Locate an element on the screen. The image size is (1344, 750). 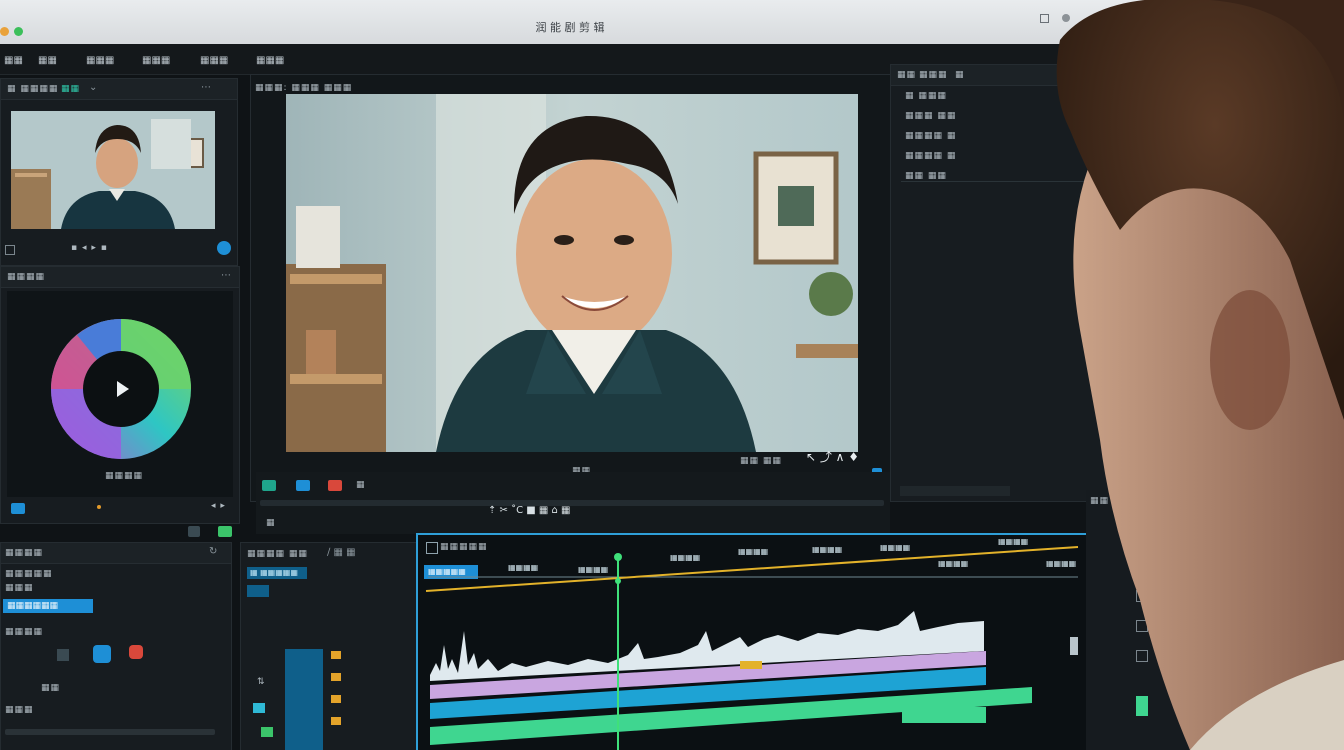
inspector-tab-1: ▦▦ is located at coordinates (906, 75).